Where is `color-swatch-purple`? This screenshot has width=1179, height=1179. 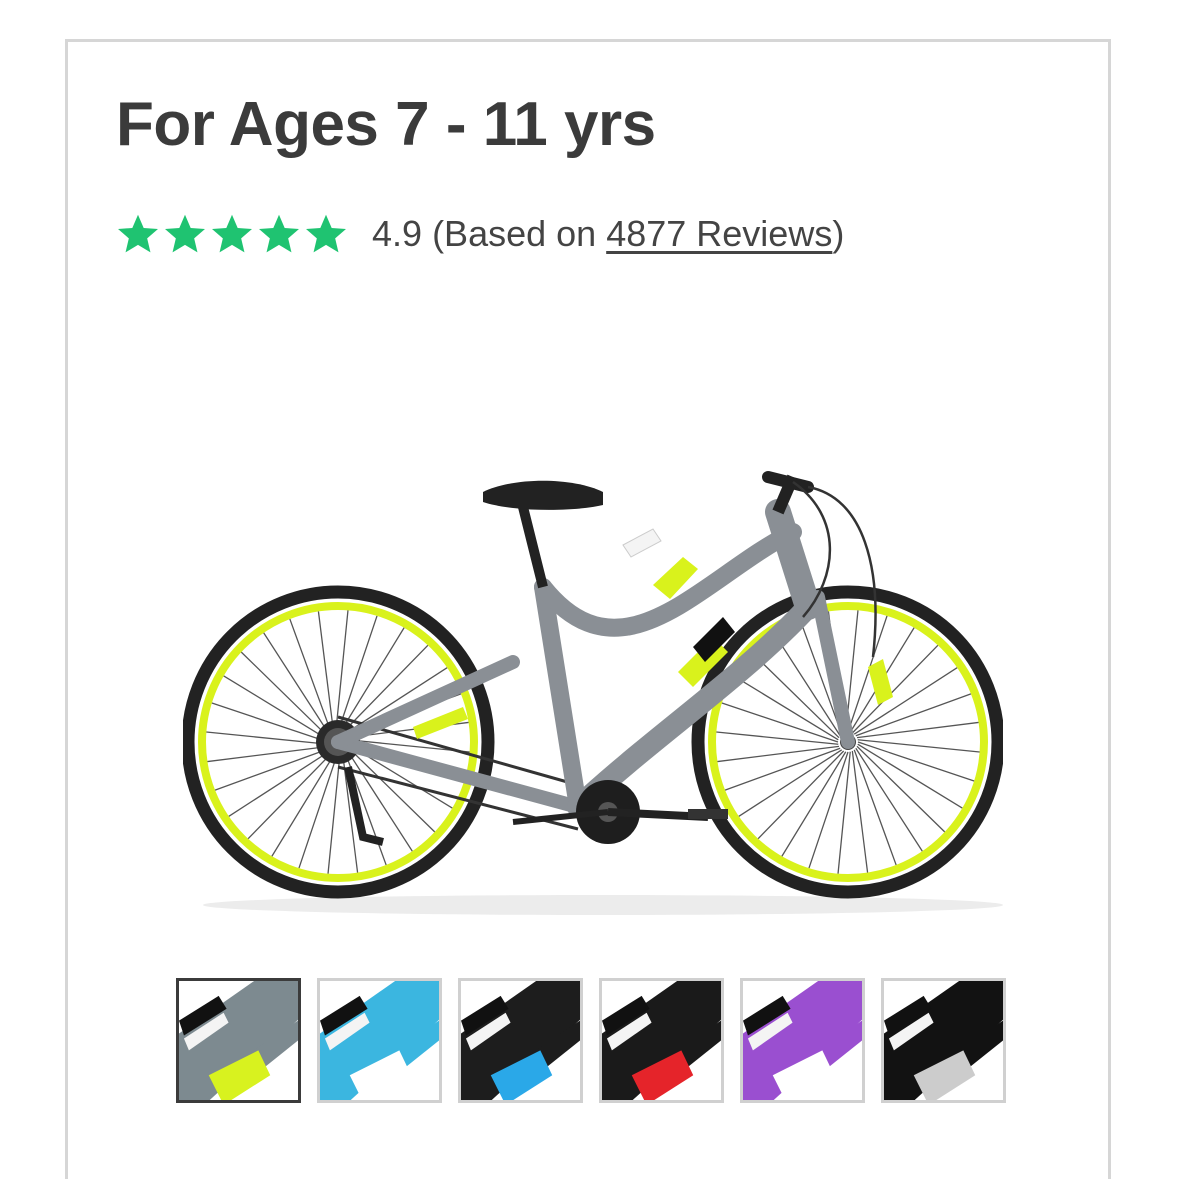 color-swatch-purple is located at coordinates (802, 1040).